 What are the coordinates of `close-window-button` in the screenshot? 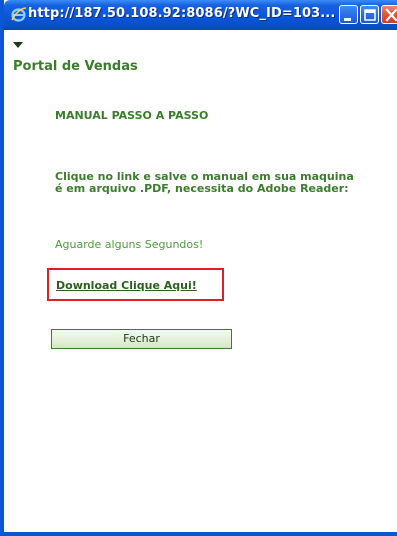 It's located at (389, 14).